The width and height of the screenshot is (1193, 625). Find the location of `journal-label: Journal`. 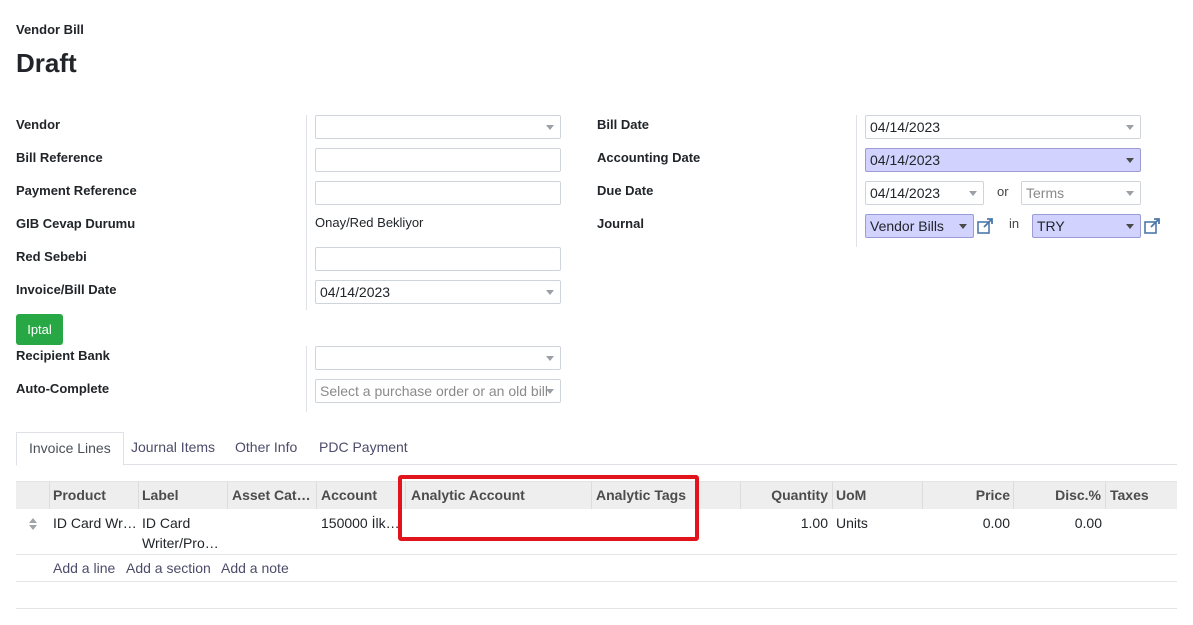

journal-label: Journal is located at coordinates (620, 223).